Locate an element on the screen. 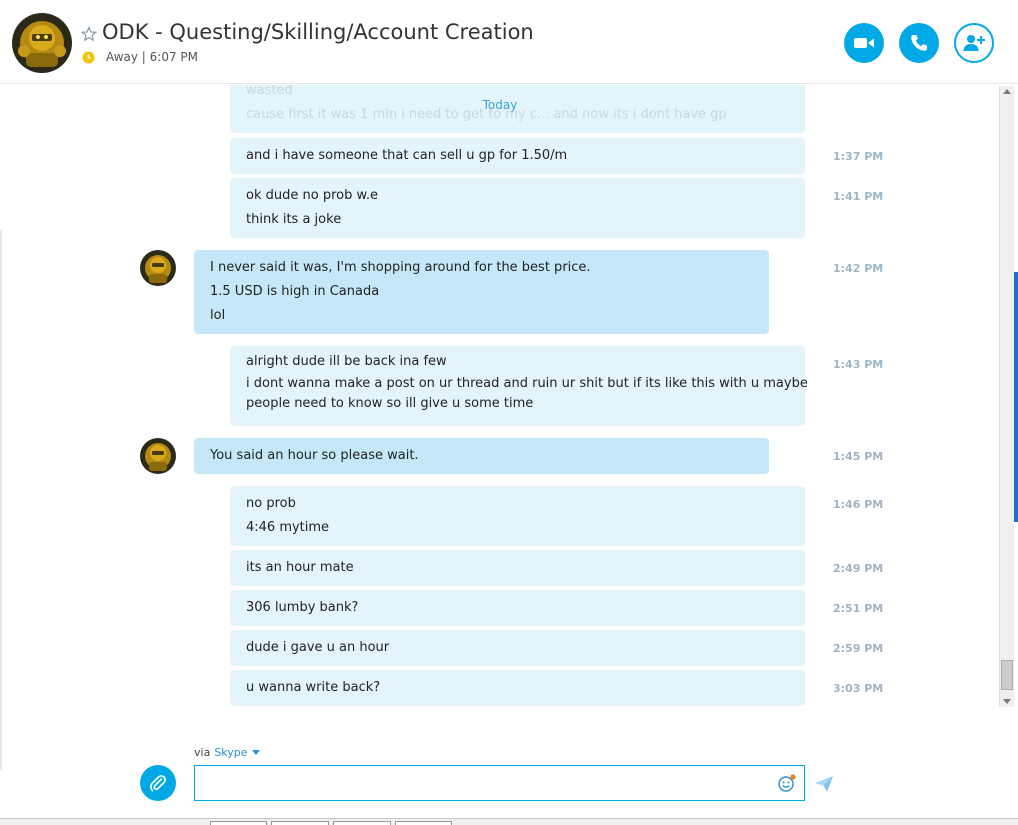 The height and width of the screenshot is (825, 1018). emoticon-button is located at coordinates (787, 783).